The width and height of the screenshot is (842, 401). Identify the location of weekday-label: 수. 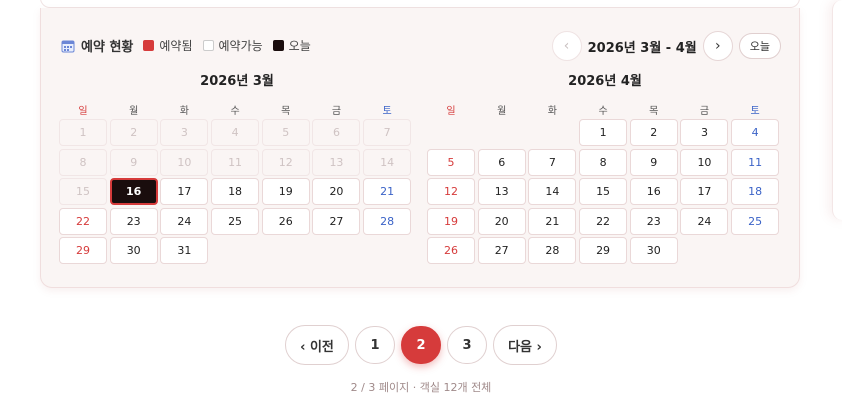
(235, 111).